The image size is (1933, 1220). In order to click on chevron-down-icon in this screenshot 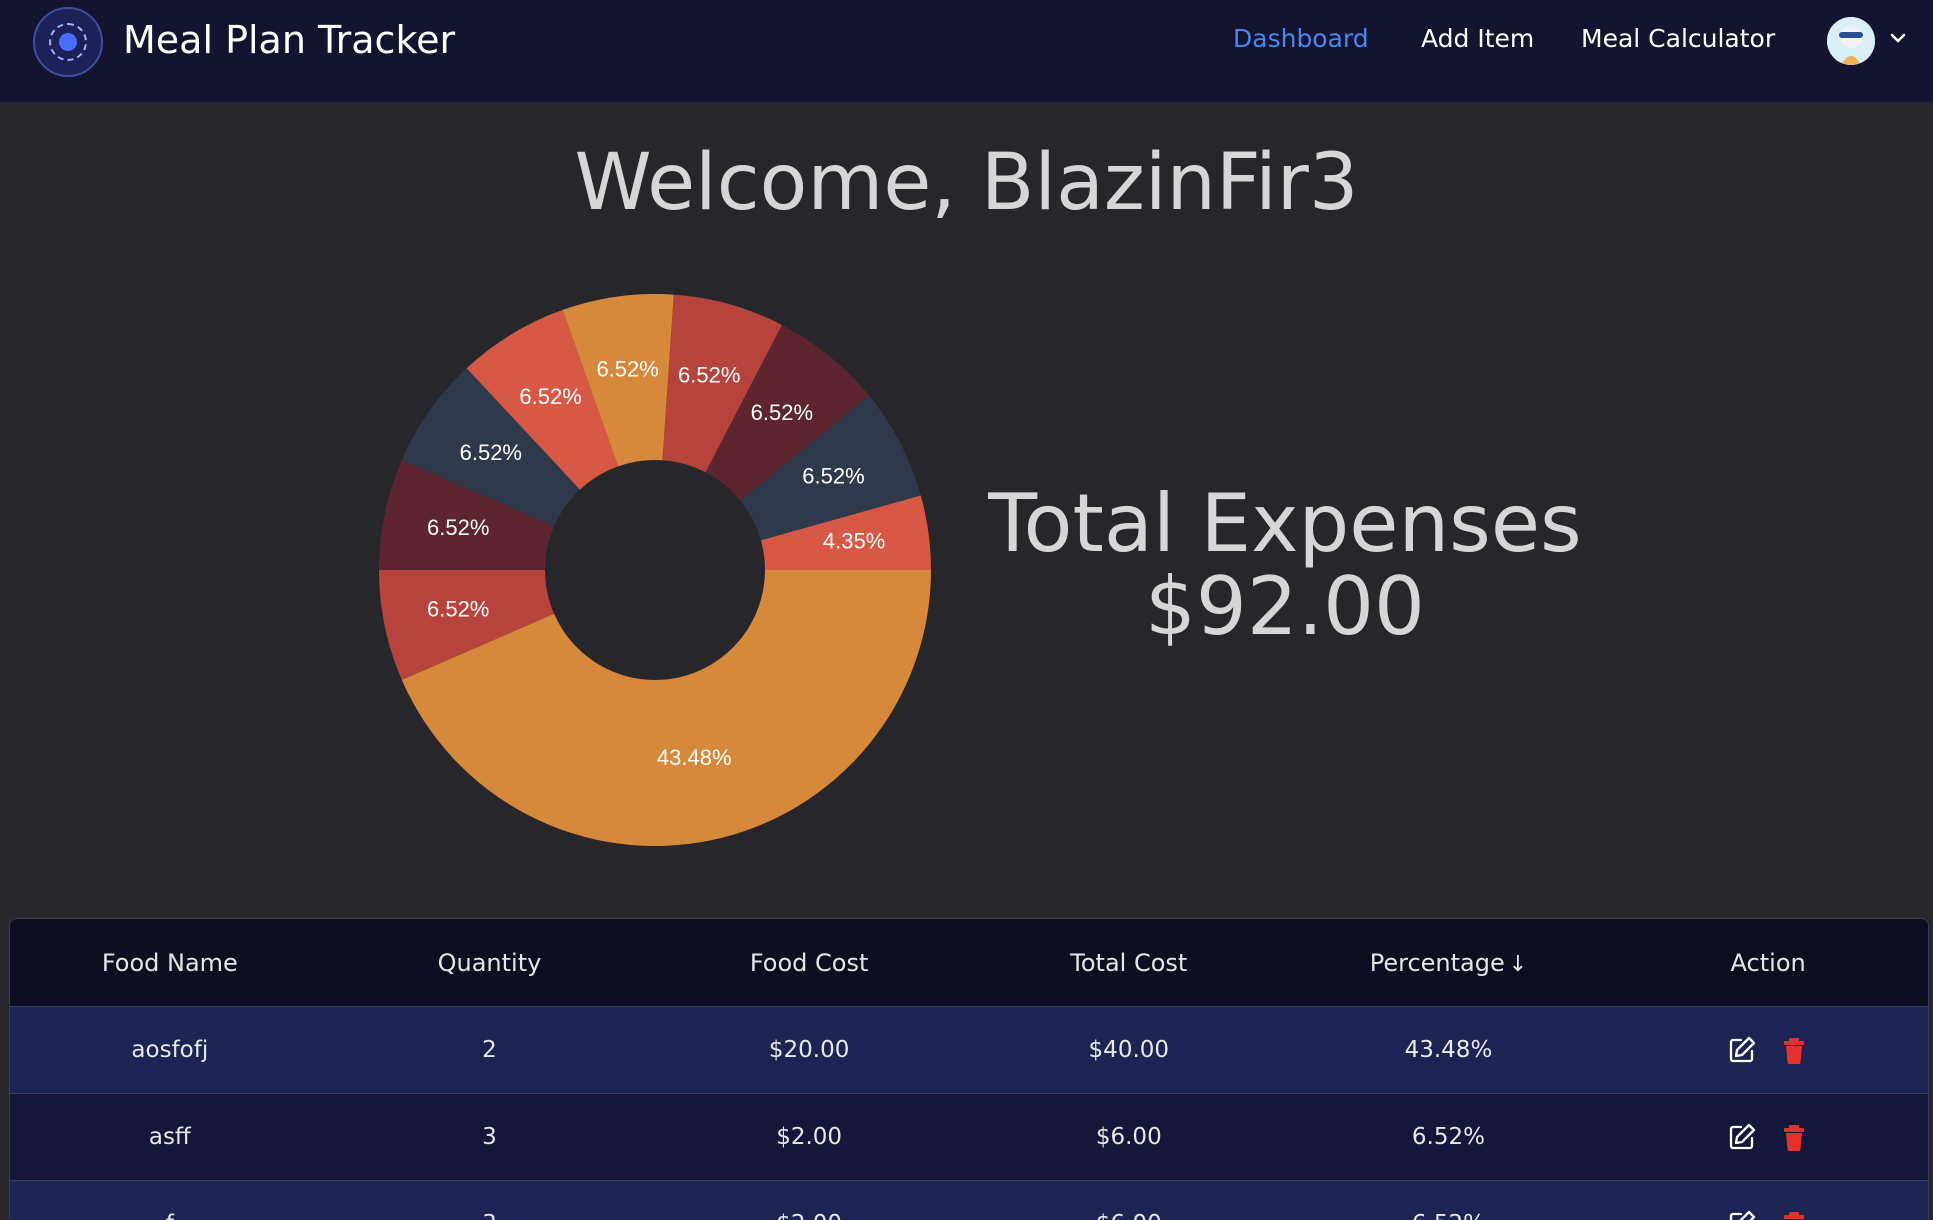, I will do `click(1898, 38)`.